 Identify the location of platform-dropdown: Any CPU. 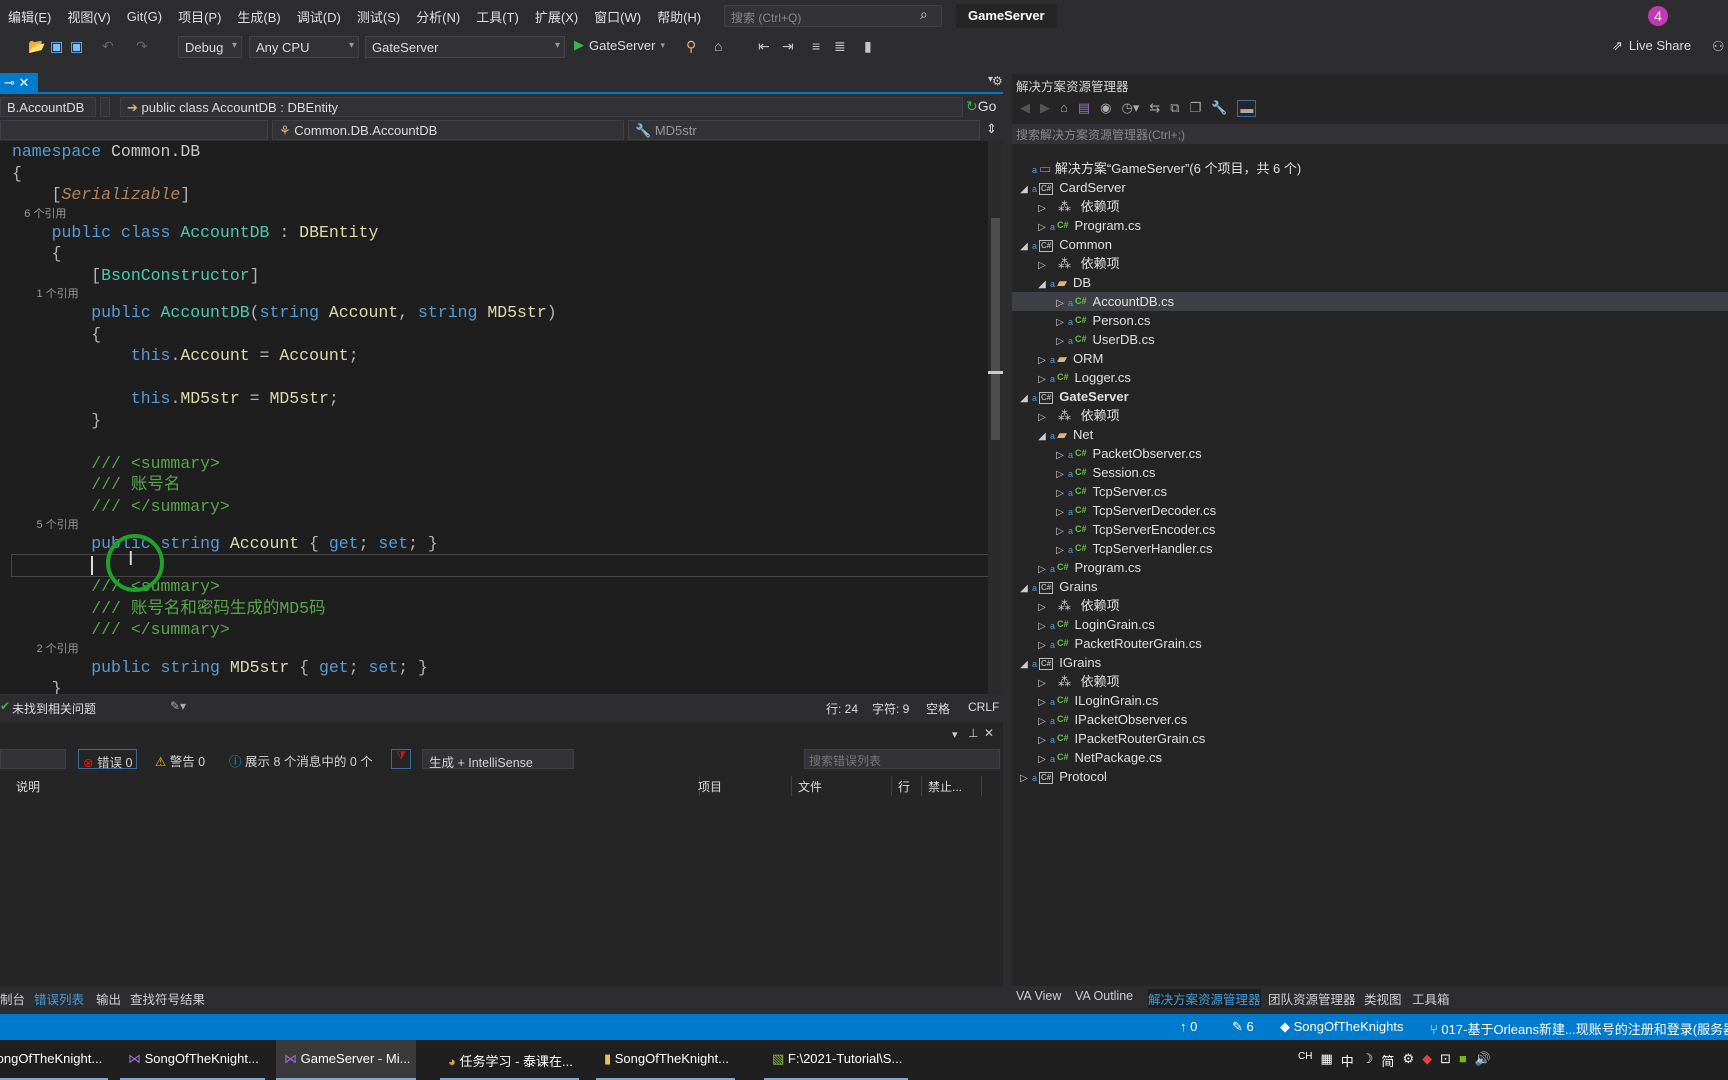
(304, 47).